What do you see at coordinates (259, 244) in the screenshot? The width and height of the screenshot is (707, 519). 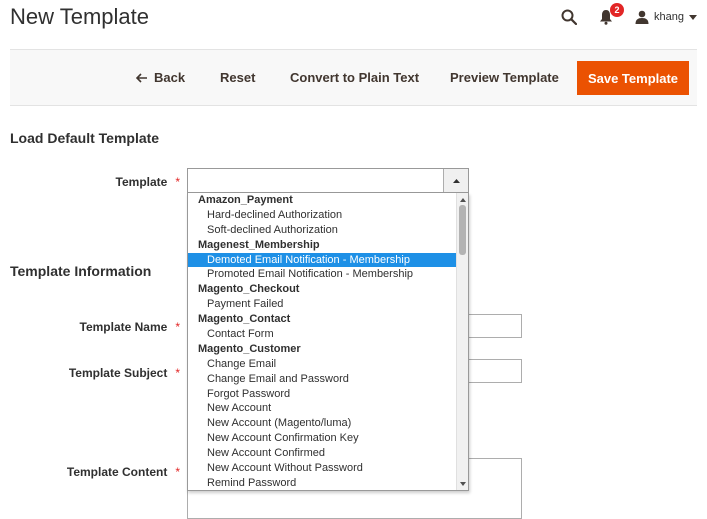 I see `dropdown-optgroup-label: Magenest_Membership` at bounding box center [259, 244].